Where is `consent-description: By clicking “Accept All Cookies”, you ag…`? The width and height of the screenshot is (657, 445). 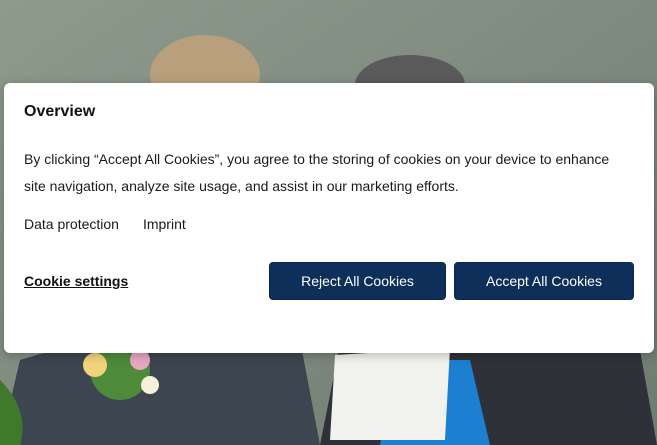 consent-description: By clicking “Accept All Cookies”, you ag… is located at coordinates (317, 172).